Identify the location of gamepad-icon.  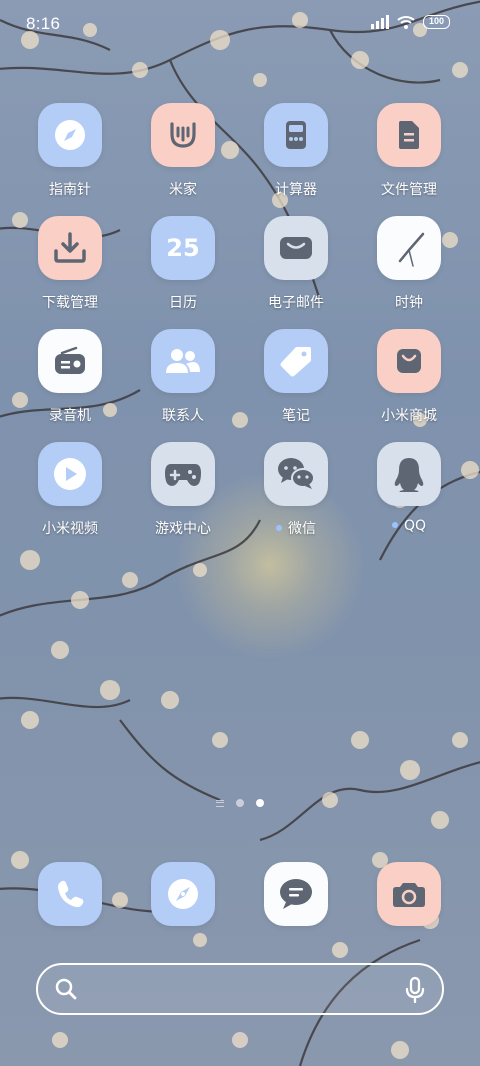
(183, 475).